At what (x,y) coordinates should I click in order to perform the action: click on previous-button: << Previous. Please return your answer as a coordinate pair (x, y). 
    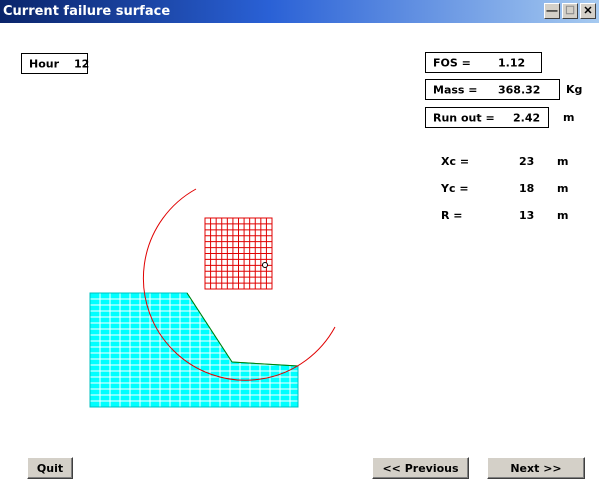
    Looking at the image, I should click on (420, 468).